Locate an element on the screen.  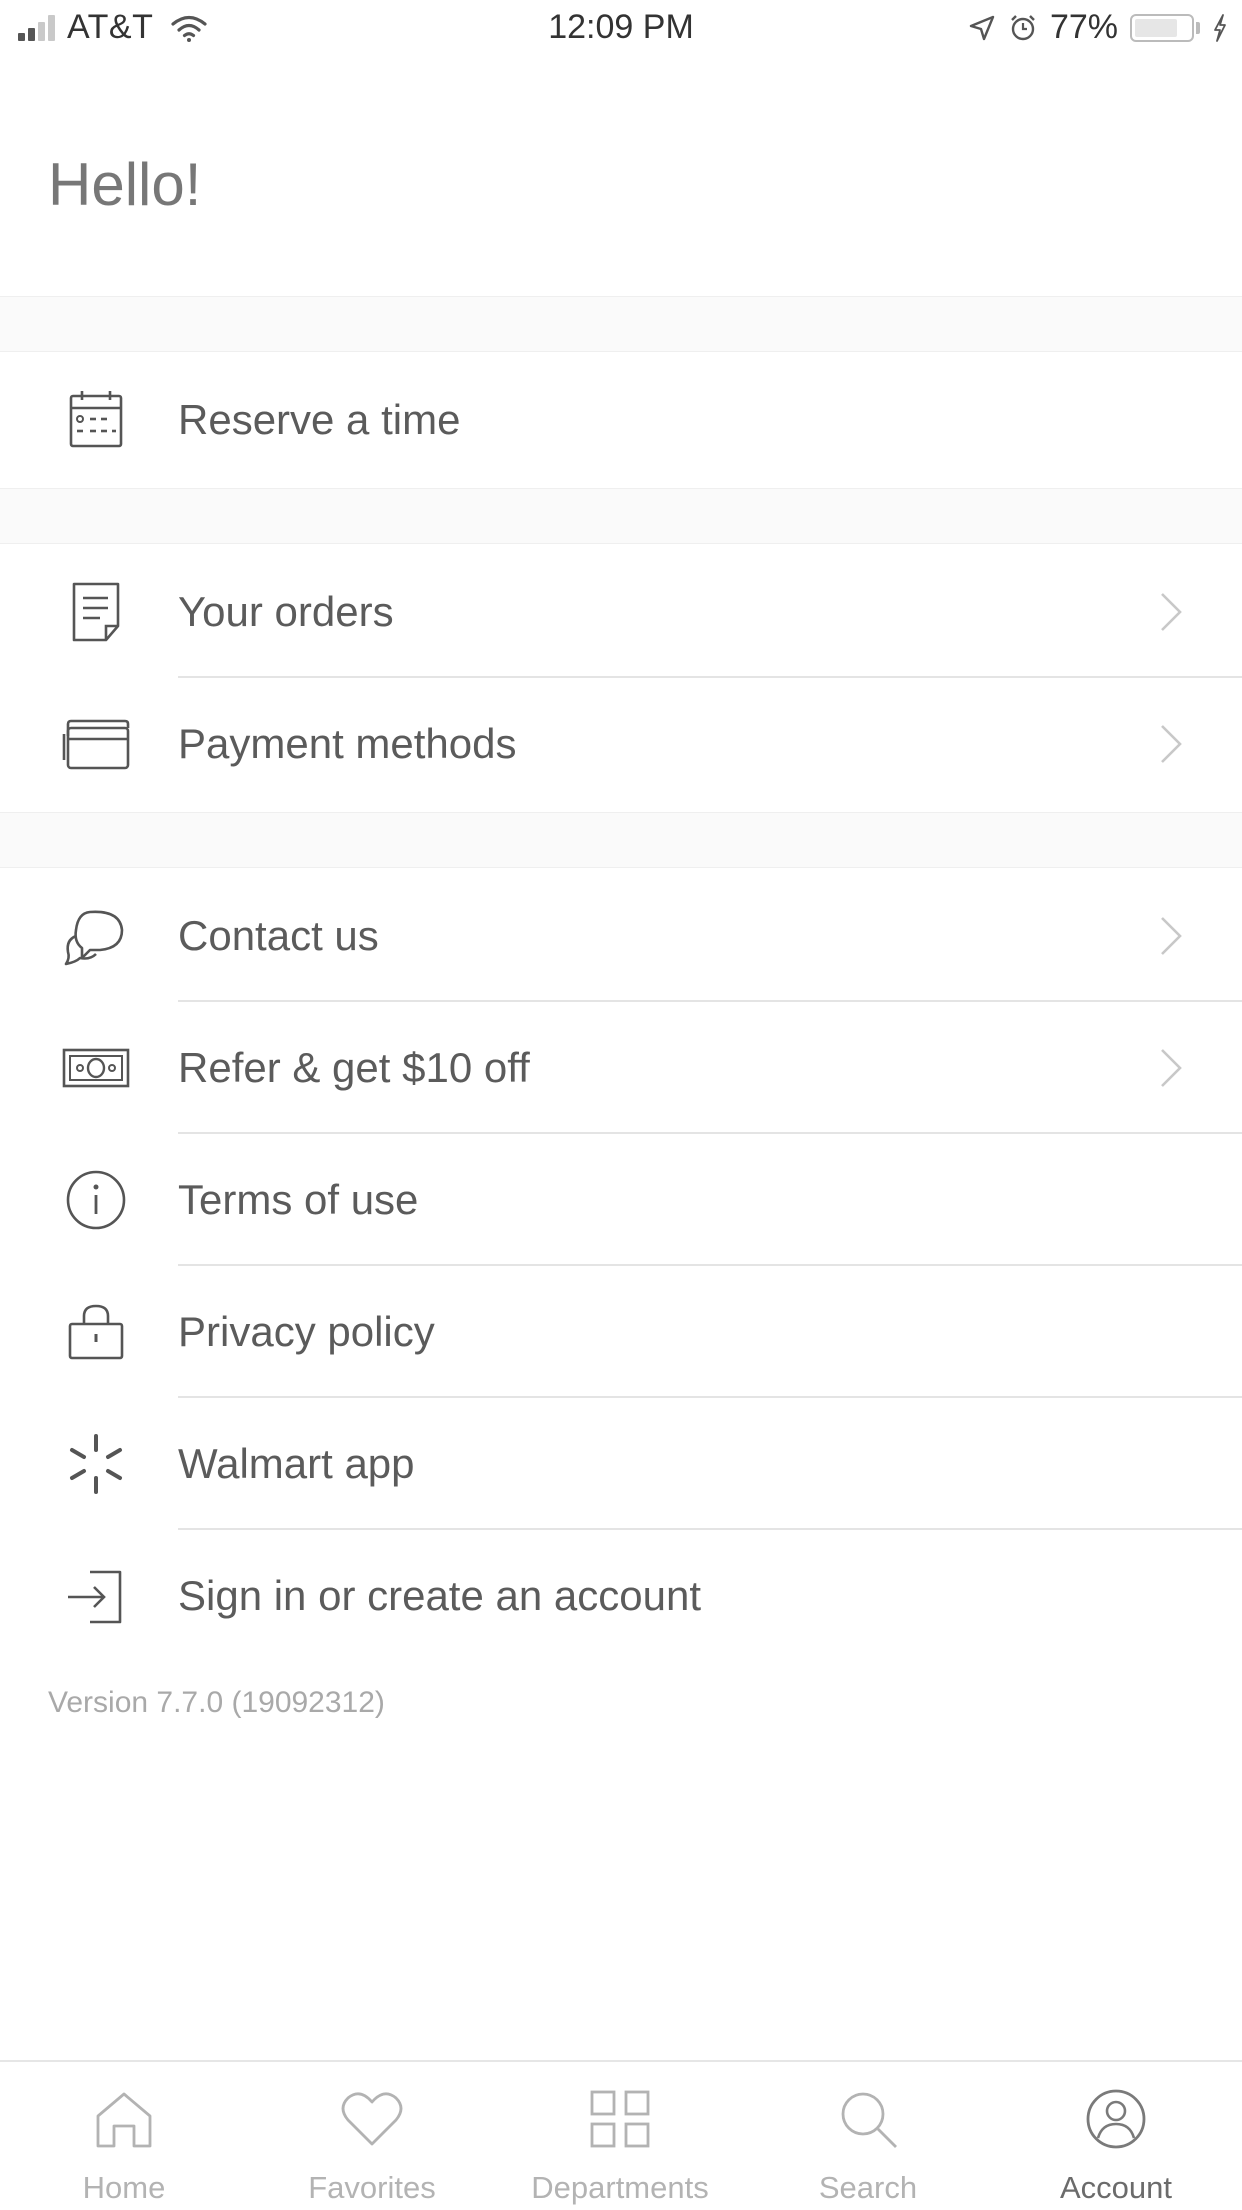
menu-item-sign-in: Sign in or create an account is located at coordinates (621, 1596).